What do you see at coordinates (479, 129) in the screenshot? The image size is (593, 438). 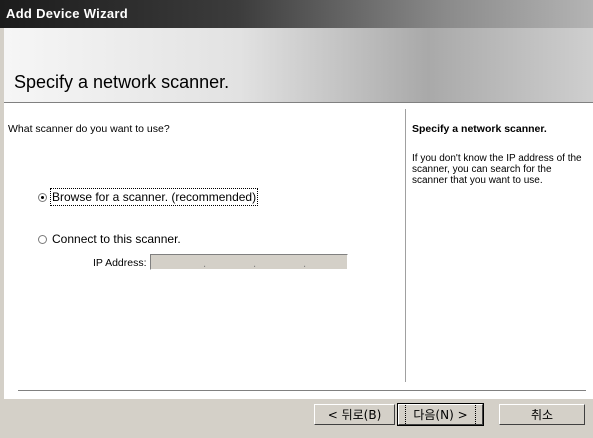 I see `side-panel-title: Specify a network scanner.` at bounding box center [479, 129].